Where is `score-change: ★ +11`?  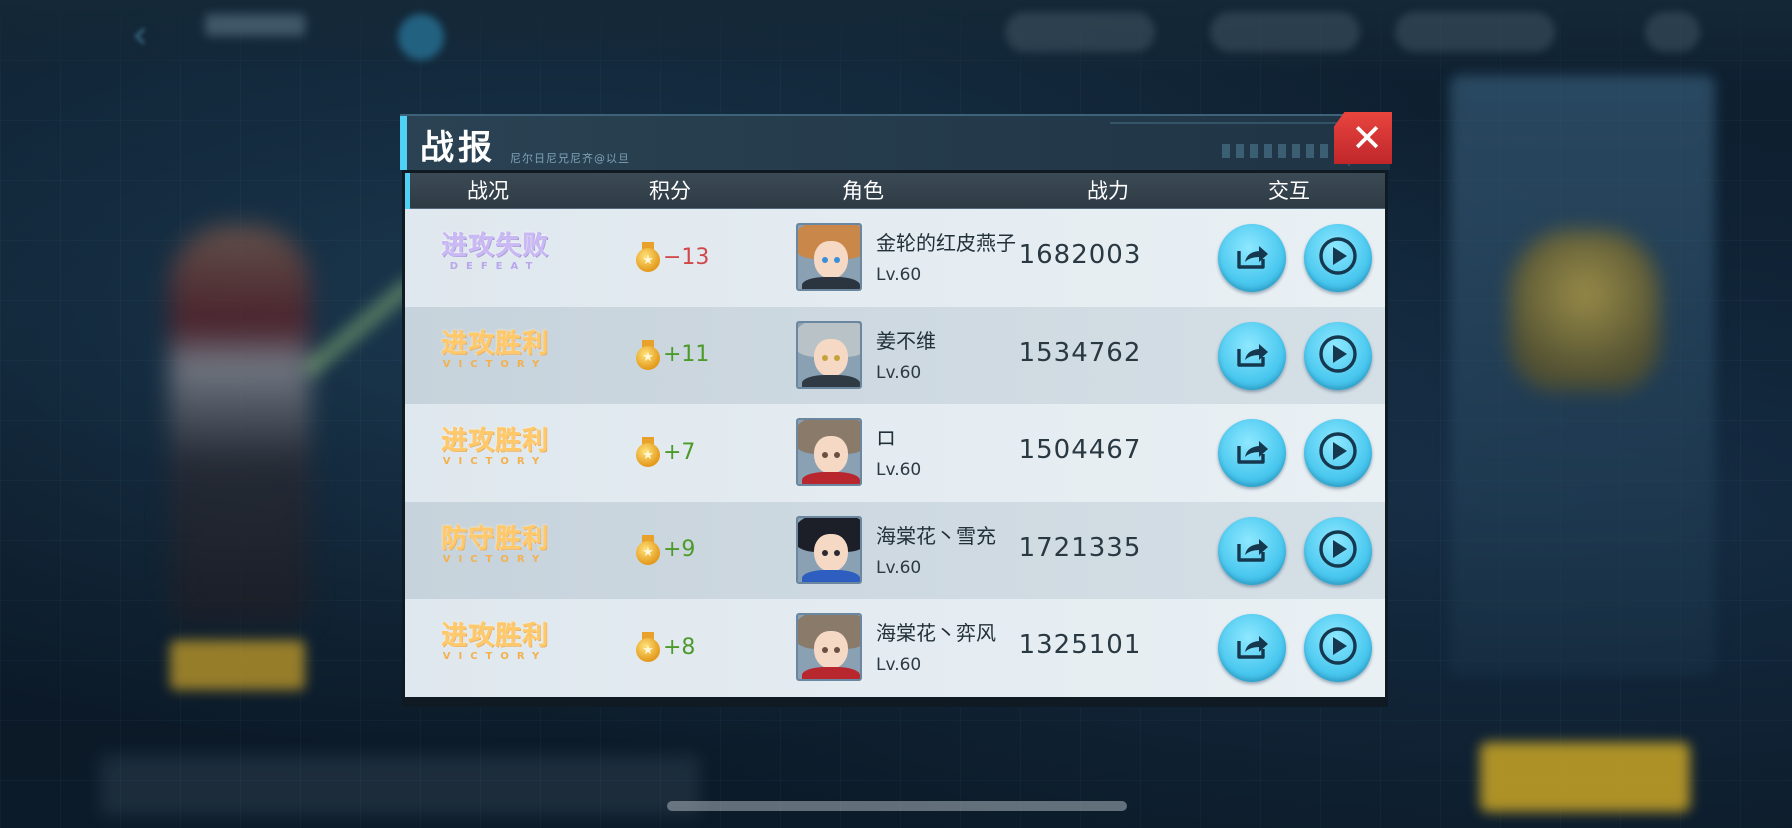 score-change: ★ +11 is located at coordinates (673, 354).